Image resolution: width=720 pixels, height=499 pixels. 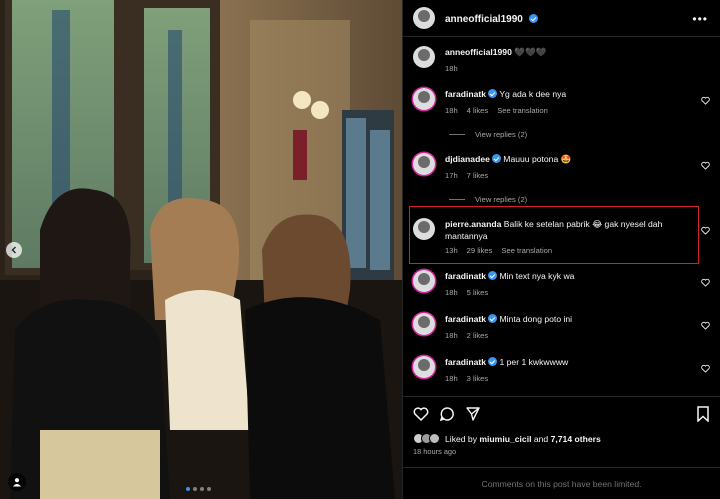 What do you see at coordinates (478, 335) in the screenshot?
I see `comment-likes: 2 likes` at bounding box center [478, 335].